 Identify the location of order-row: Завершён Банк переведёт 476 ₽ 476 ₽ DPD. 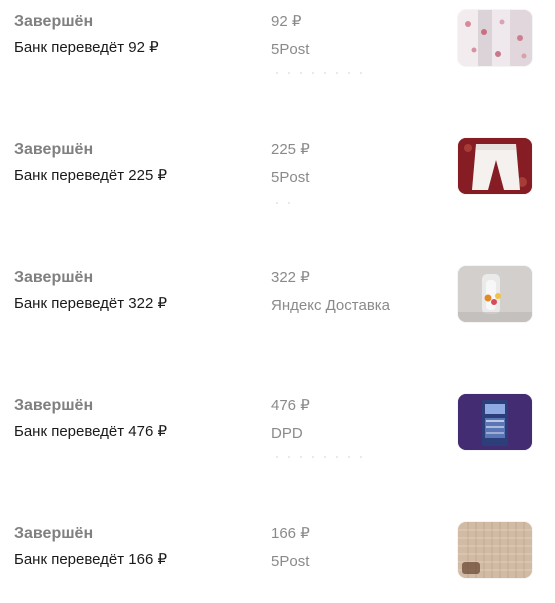
(277, 430).